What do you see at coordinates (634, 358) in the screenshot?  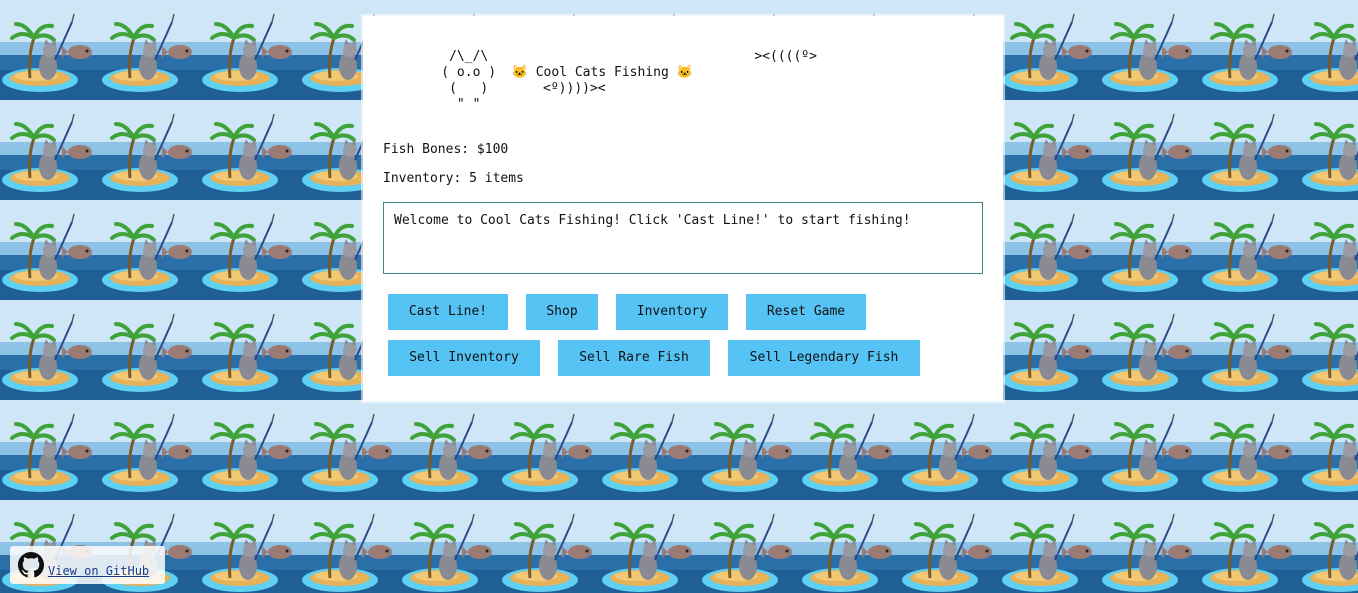 I see `sell-rare-fish-button: Sell Rare Fish` at bounding box center [634, 358].